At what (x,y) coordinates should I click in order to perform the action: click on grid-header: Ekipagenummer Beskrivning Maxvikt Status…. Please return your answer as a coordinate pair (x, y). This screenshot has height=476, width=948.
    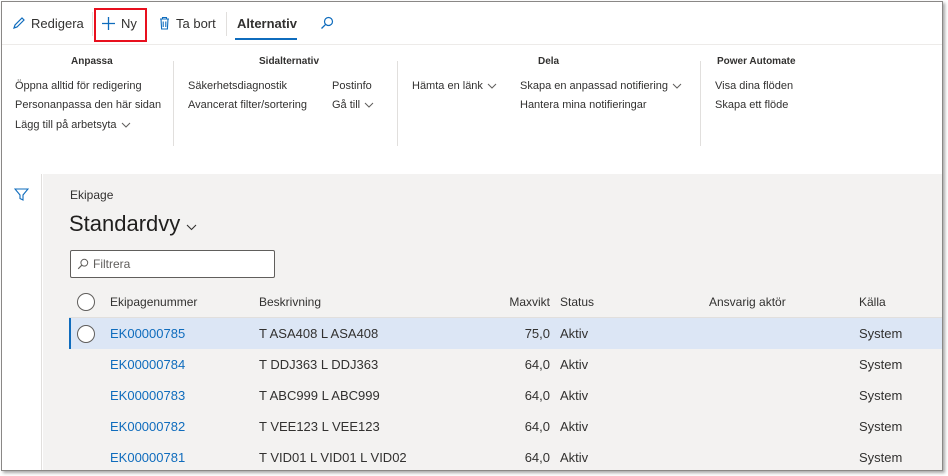
    Looking at the image, I should click on (505, 302).